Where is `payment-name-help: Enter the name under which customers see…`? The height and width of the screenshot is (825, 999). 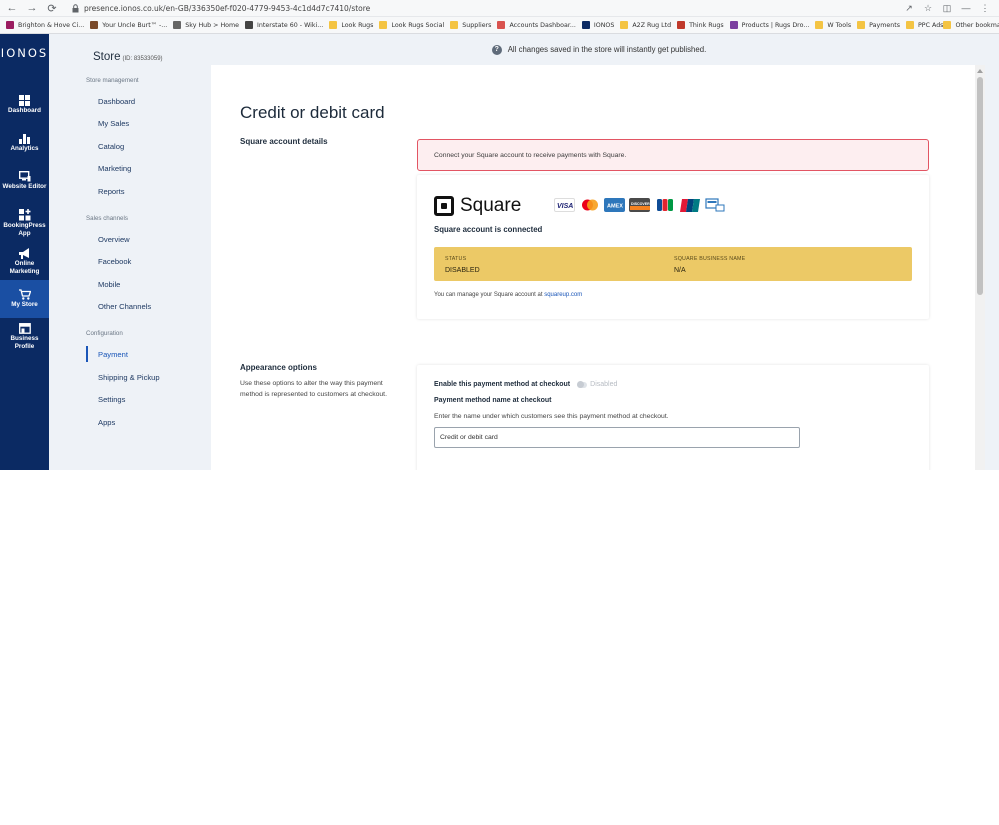
payment-name-help: Enter the name under which customers see… is located at coordinates (551, 416).